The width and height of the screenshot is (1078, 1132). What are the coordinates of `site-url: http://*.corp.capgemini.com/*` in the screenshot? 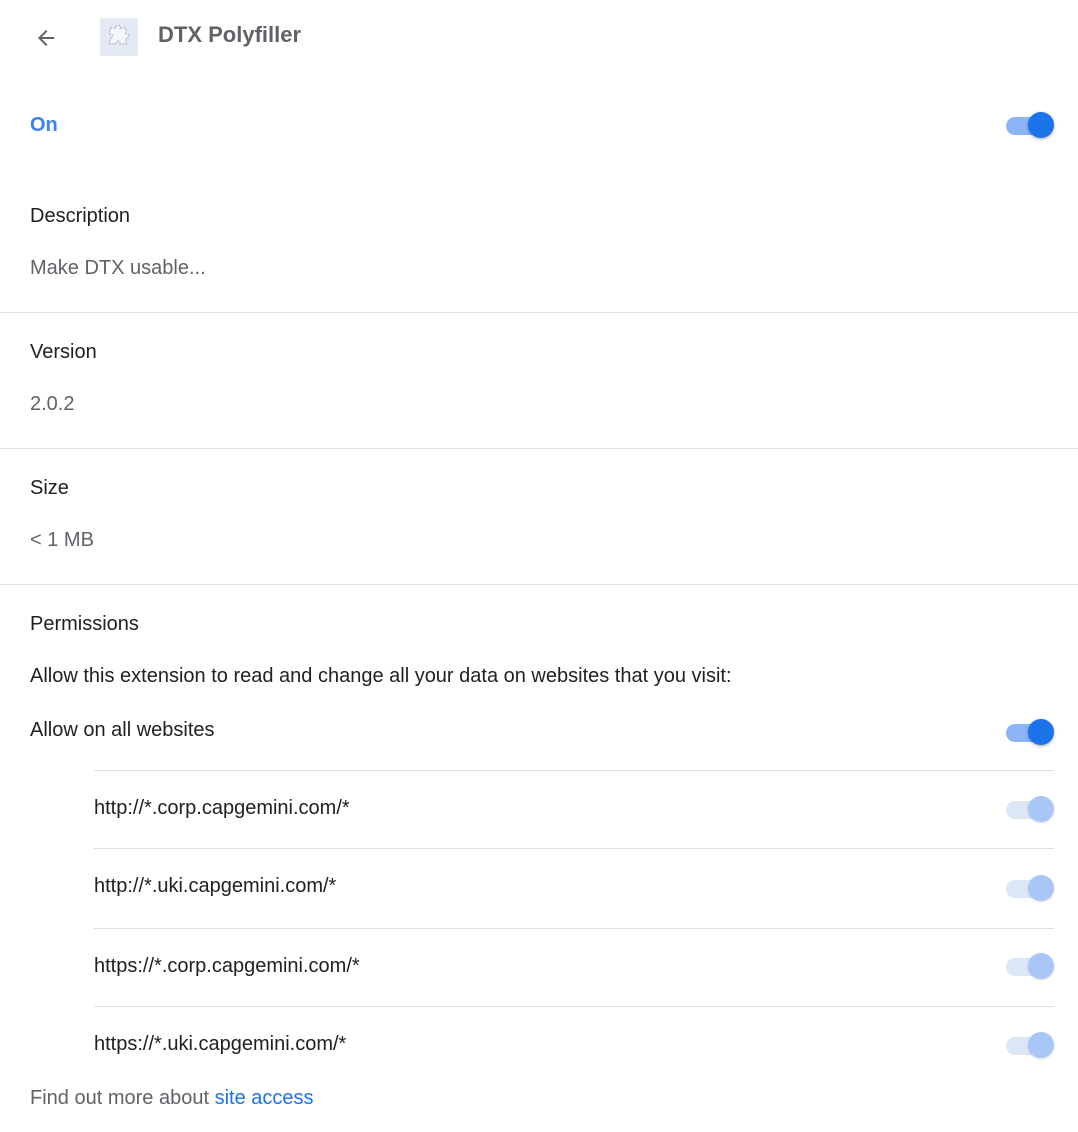 It's located at (222, 808).